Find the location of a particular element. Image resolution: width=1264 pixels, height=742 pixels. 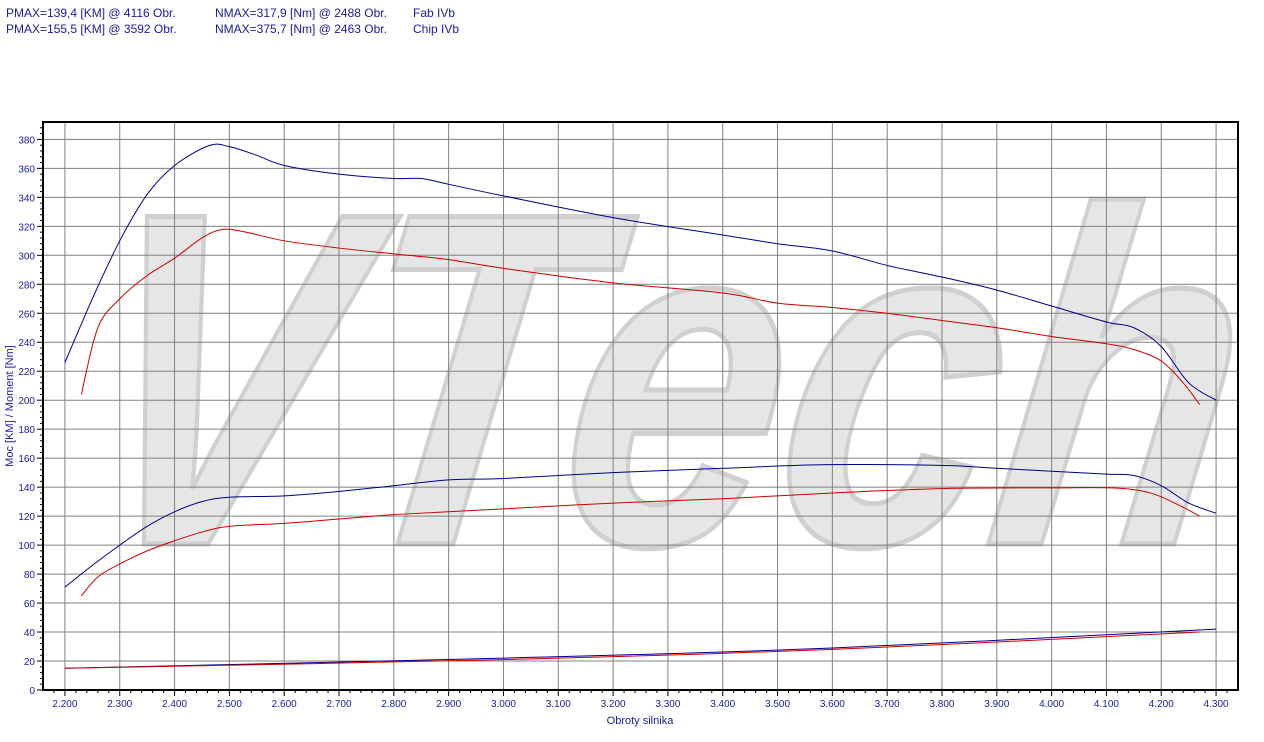

x-tick-label: 3.400 is located at coordinates (722, 704).